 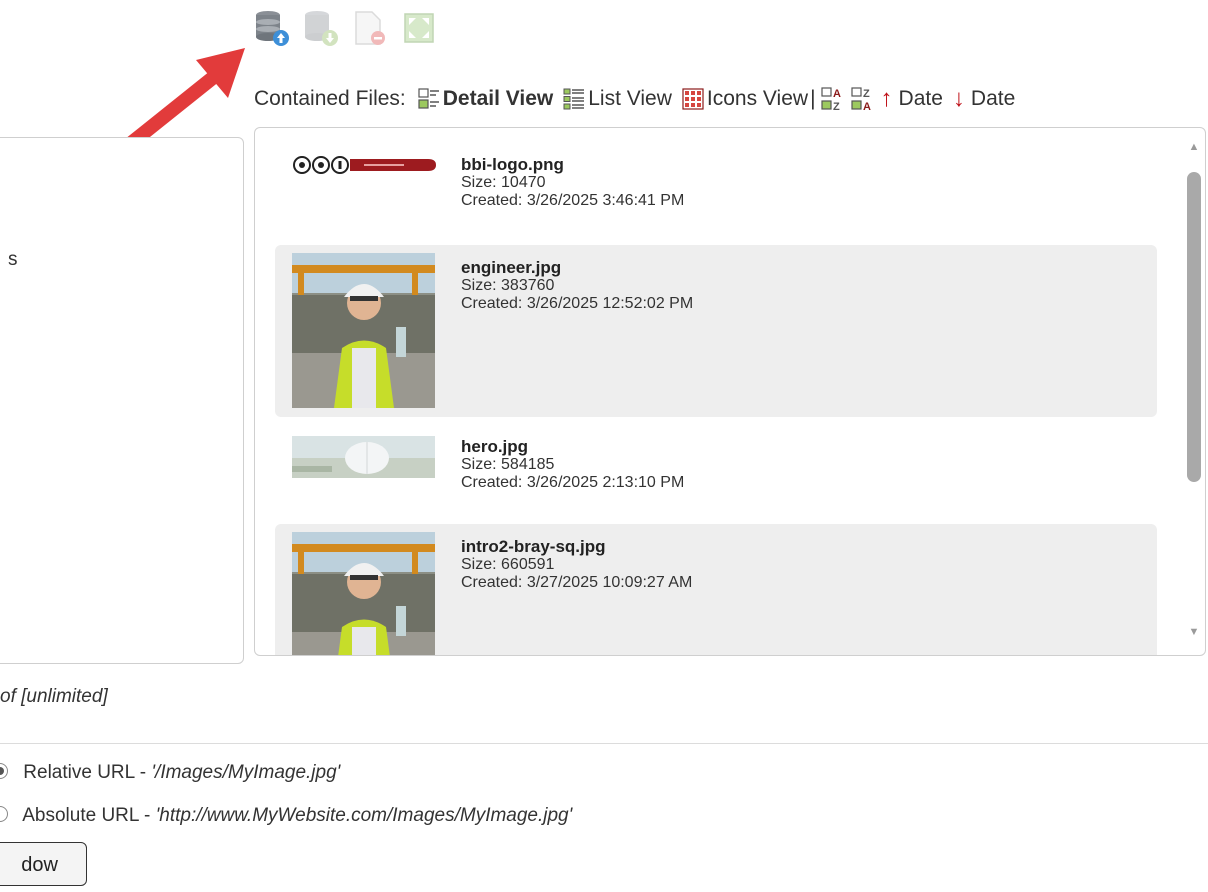 I want to click on icons-view-label: Icons View, so click(x=757, y=98).